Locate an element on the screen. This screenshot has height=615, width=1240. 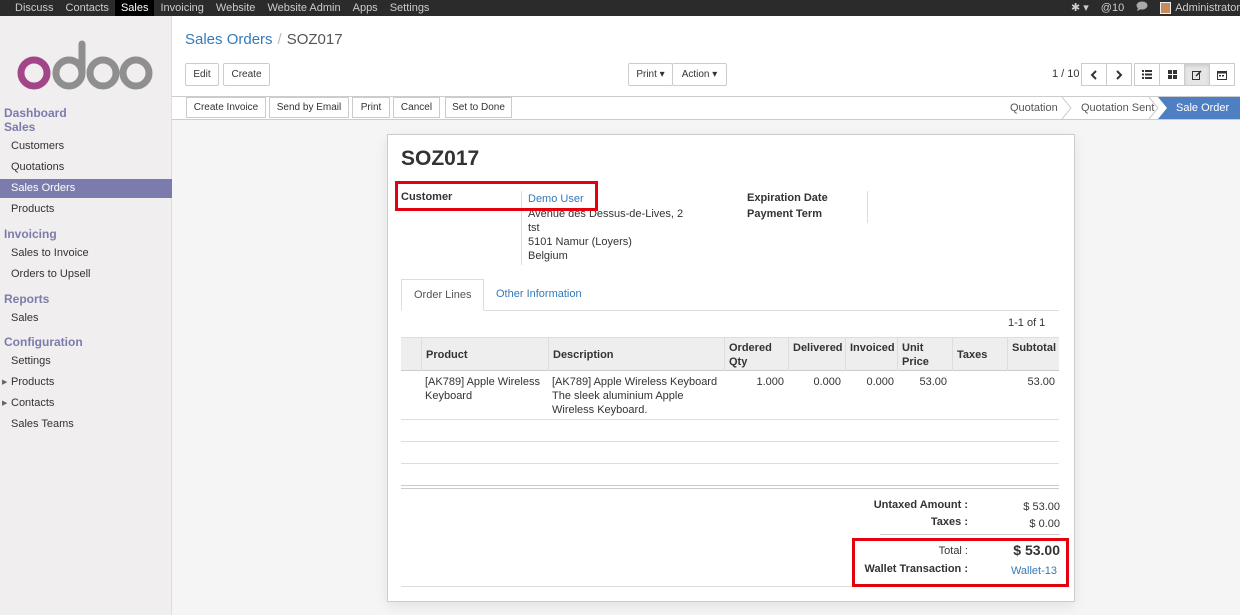
previous-record-button is located at coordinates (1094, 74).